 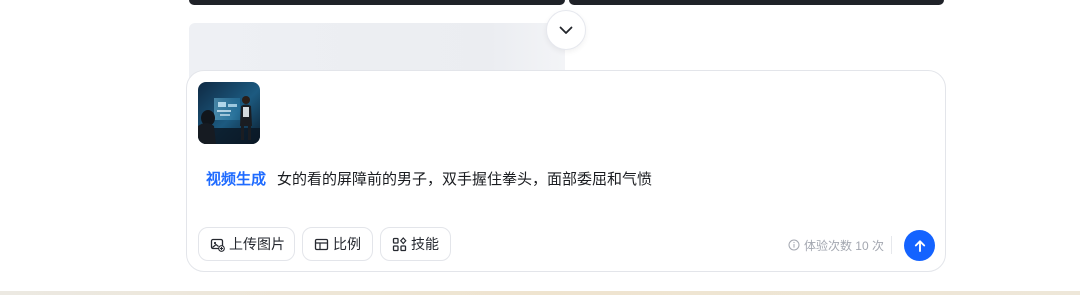 I want to click on mode-tag: 视频生成, so click(x=236, y=178).